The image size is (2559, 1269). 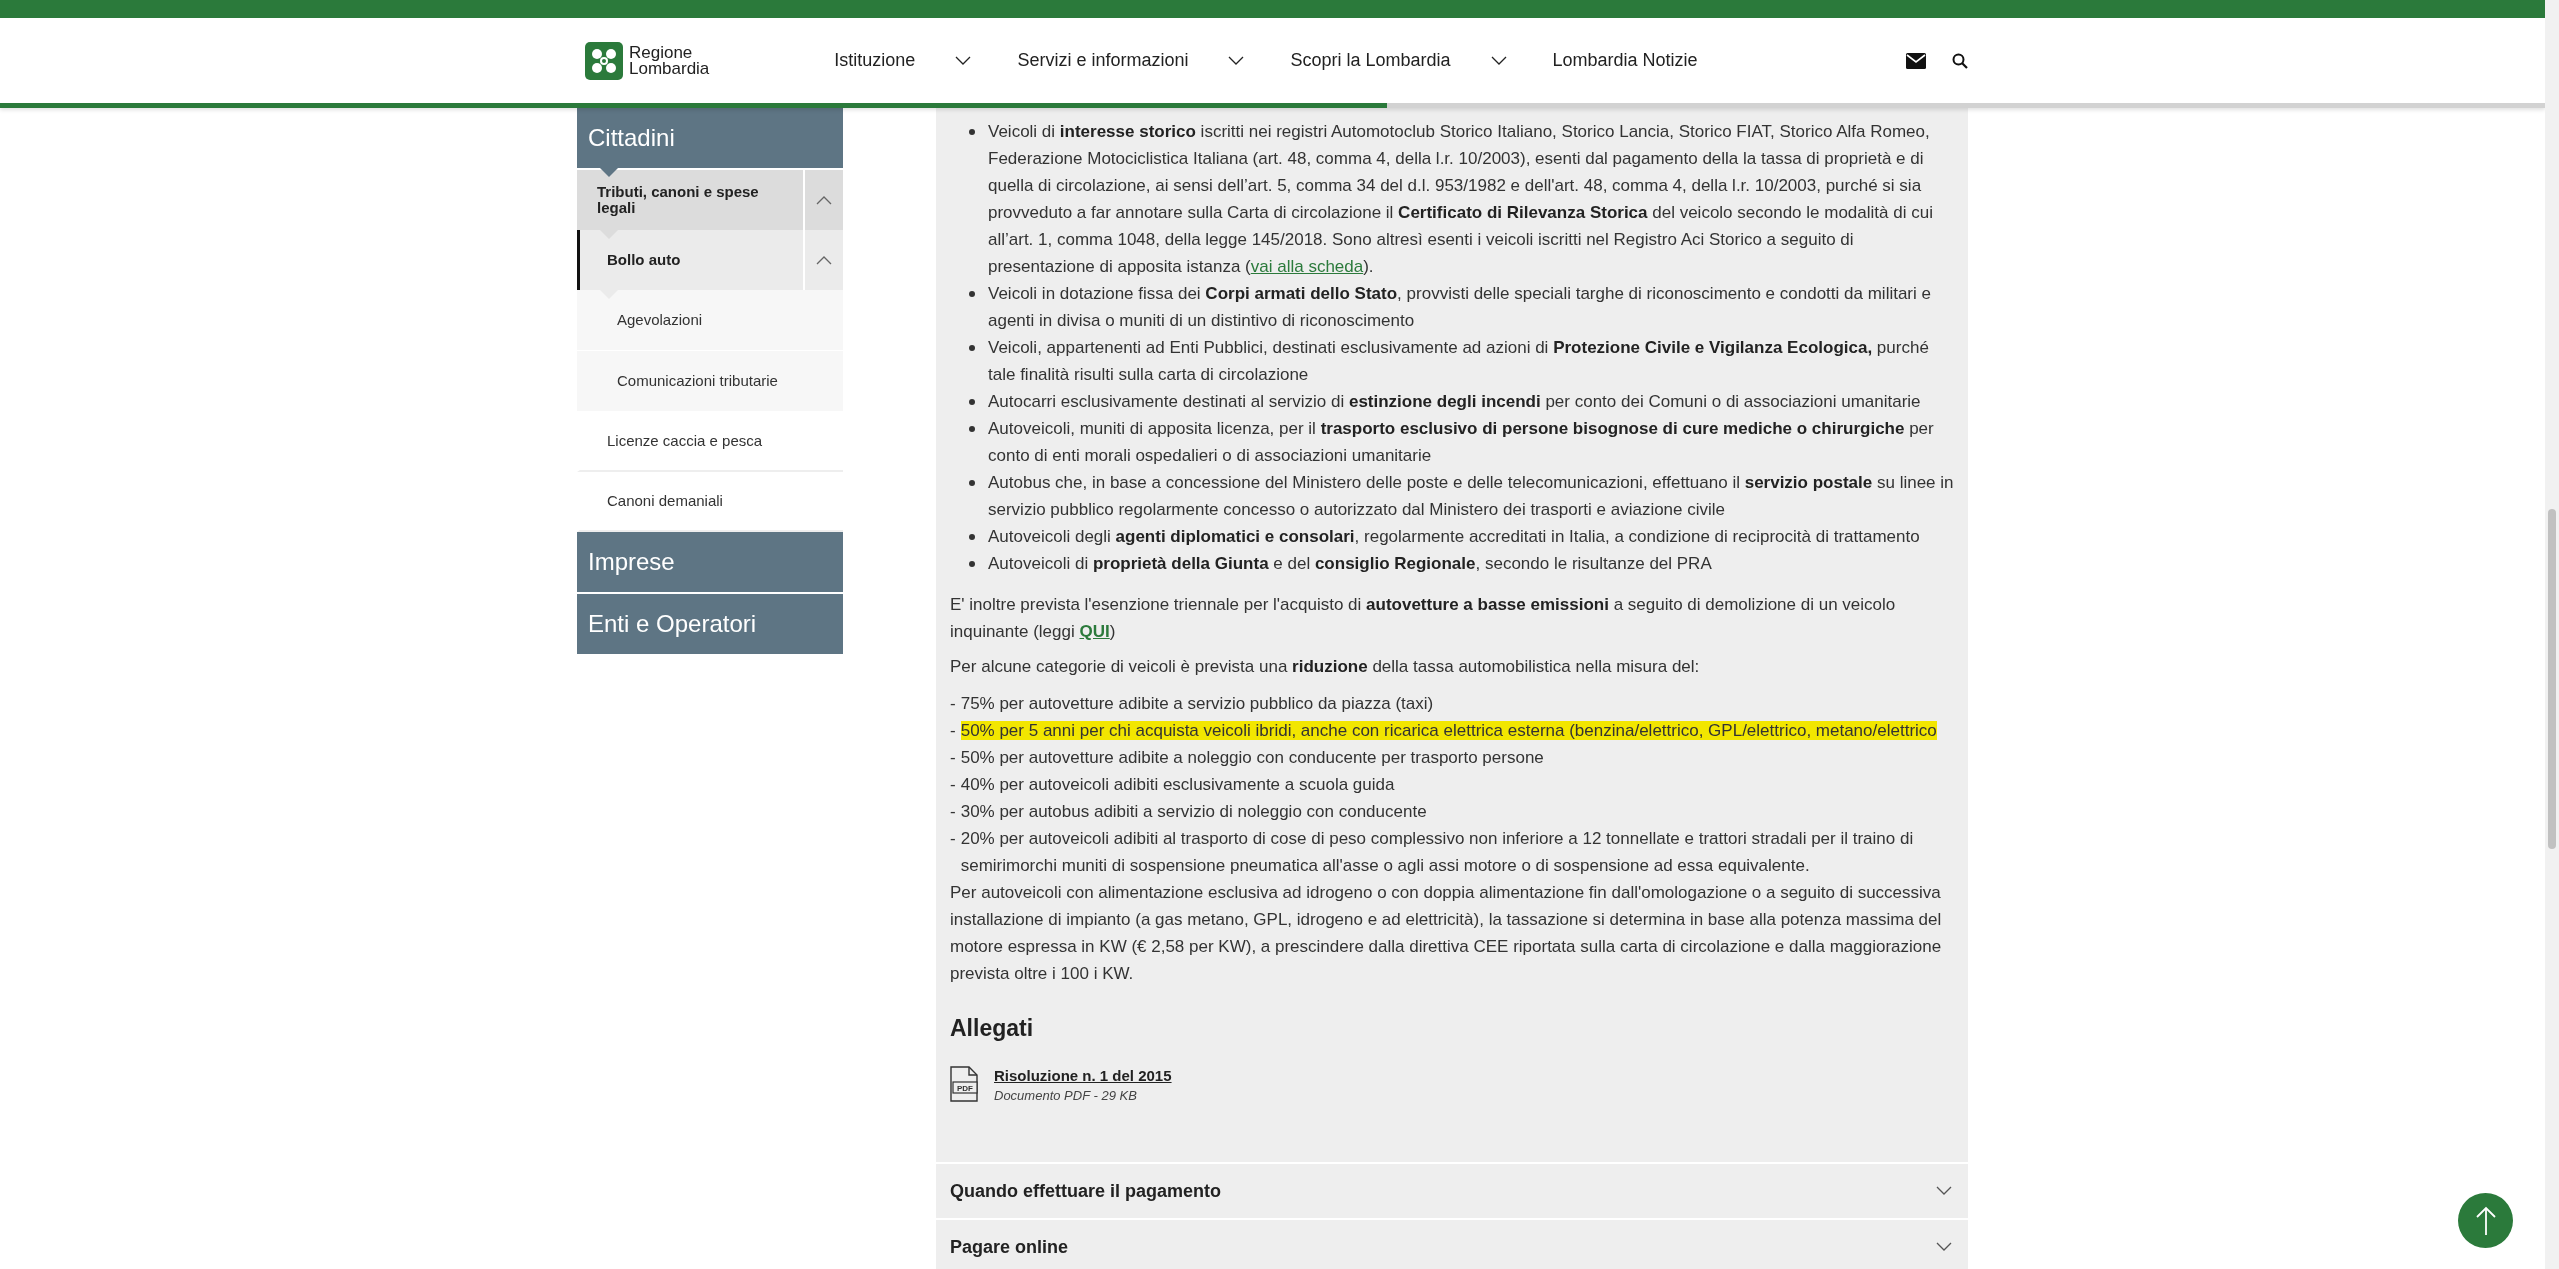 I want to click on list-item-text: 50% per autovetture adibite a noleggio con conducente per trasporto persone, so click(x=1252, y=757).